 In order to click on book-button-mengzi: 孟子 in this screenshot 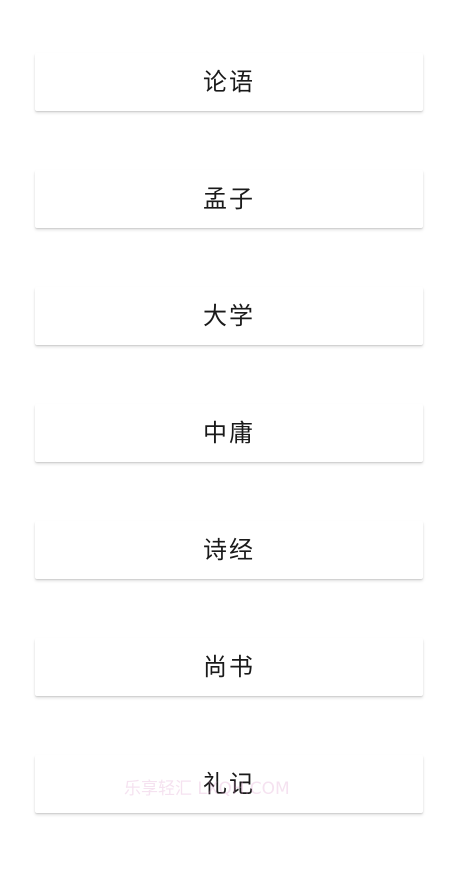, I will do `click(229, 199)`.